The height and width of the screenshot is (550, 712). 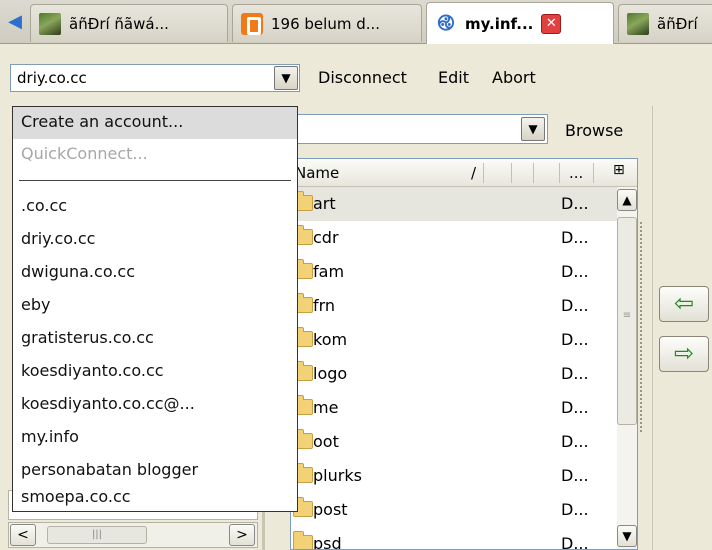 I want to click on file-list-header: Name / ... ⊞, so click(x=464, y=173).